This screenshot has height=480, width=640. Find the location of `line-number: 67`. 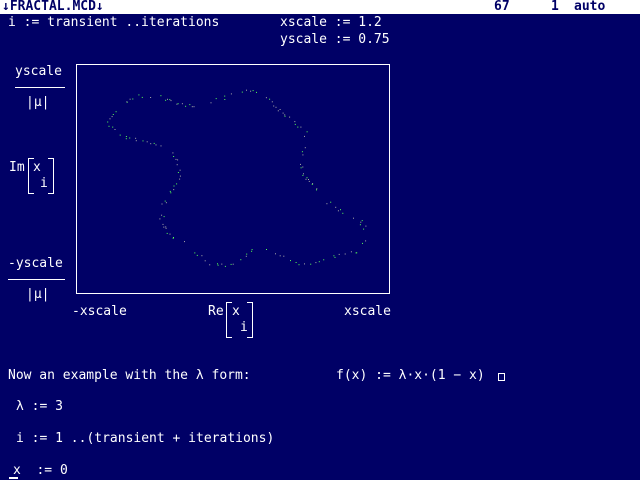

line-number: 67 is located at coordinates (502, 7).